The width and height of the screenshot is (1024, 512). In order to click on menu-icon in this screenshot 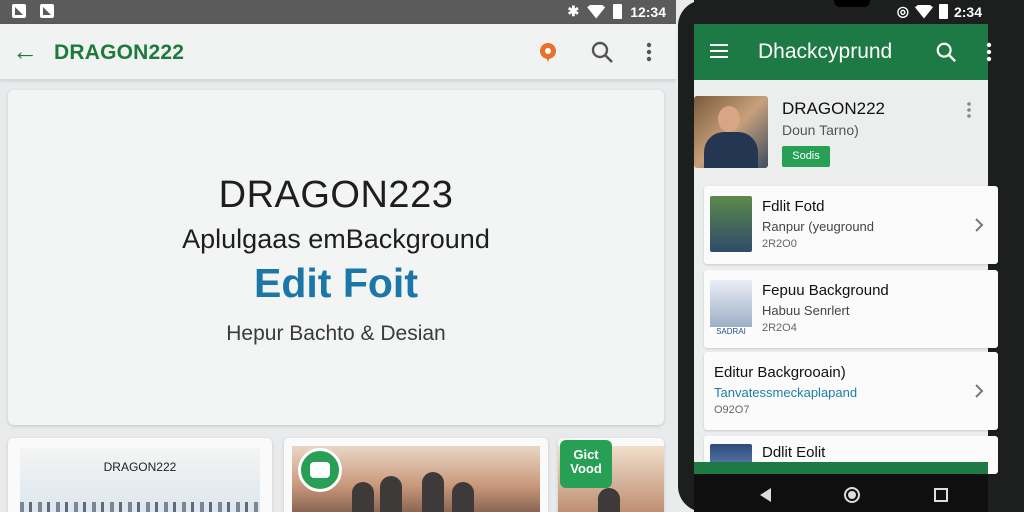, I will do `click(719, 51)`.